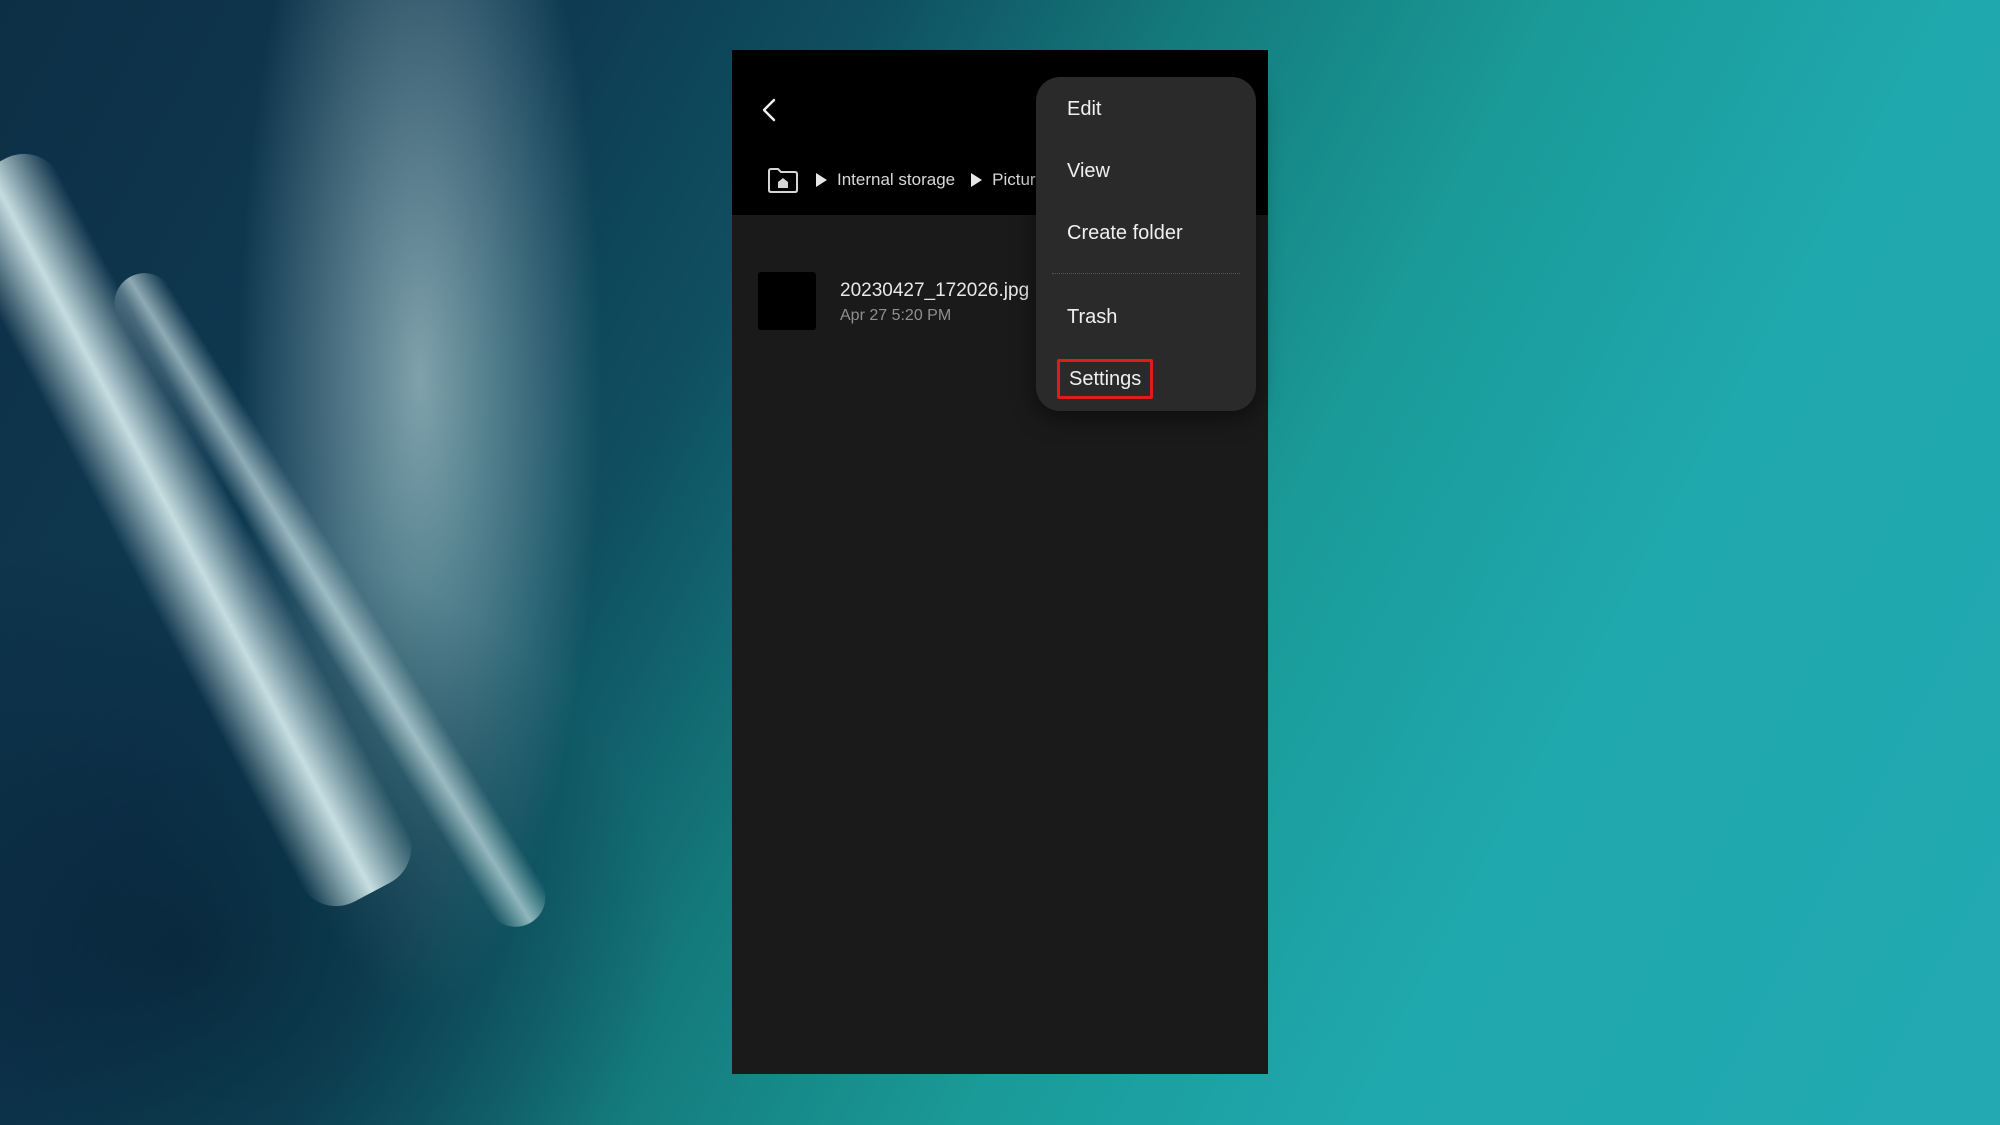  I want to click on back-arrow-icon, so click(769, 110).